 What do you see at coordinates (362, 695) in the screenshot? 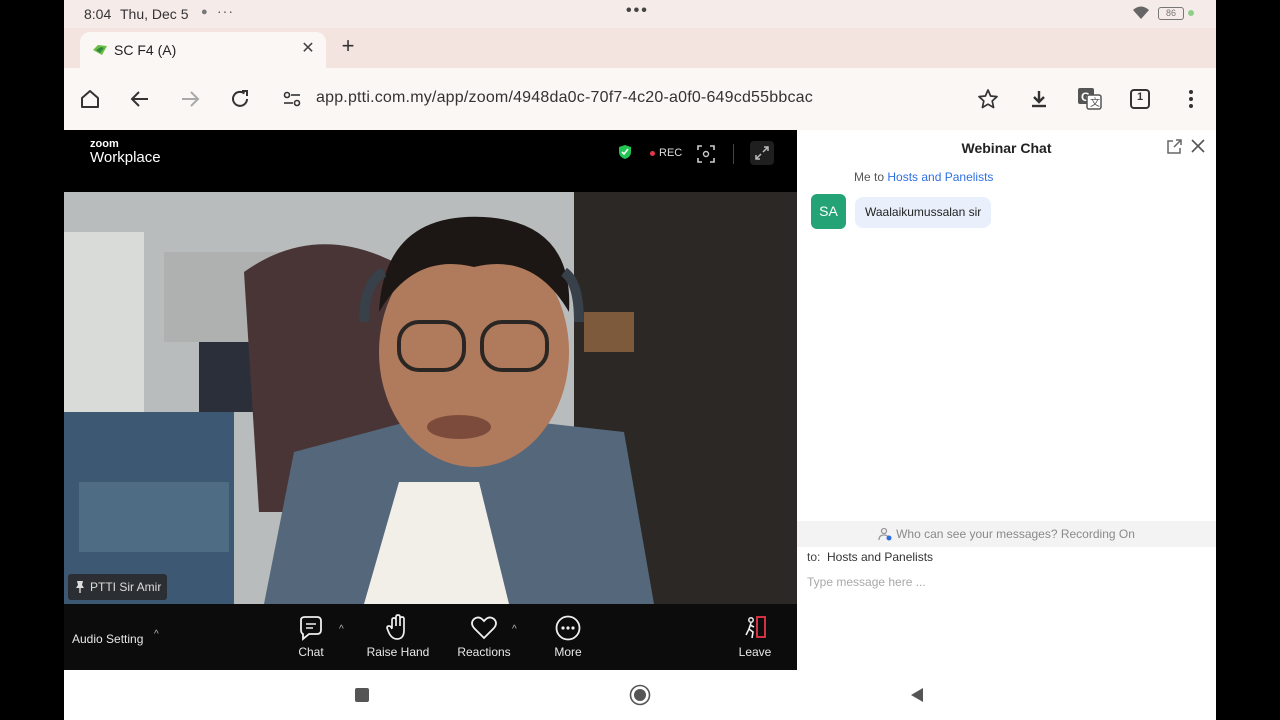
I see `recents-icon` at bounding box center [362, 695].